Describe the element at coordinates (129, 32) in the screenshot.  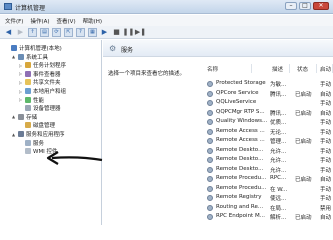
I see `pause-icon: ❚❚` at that location.